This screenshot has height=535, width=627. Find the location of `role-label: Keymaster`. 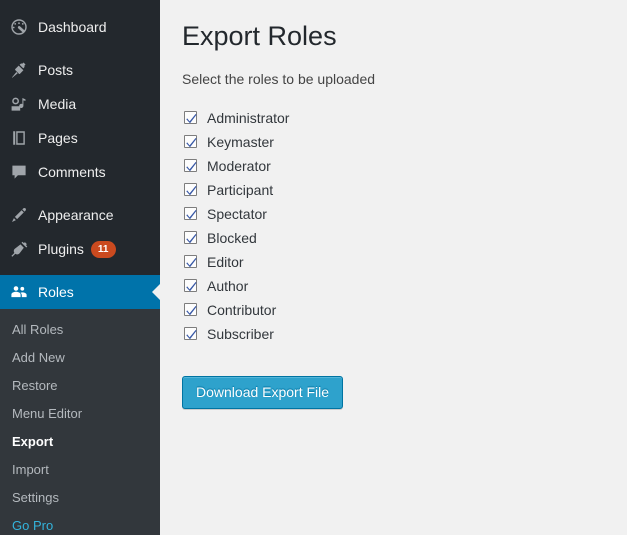

role-label: Keymaster is located at coordinates (240, 141).